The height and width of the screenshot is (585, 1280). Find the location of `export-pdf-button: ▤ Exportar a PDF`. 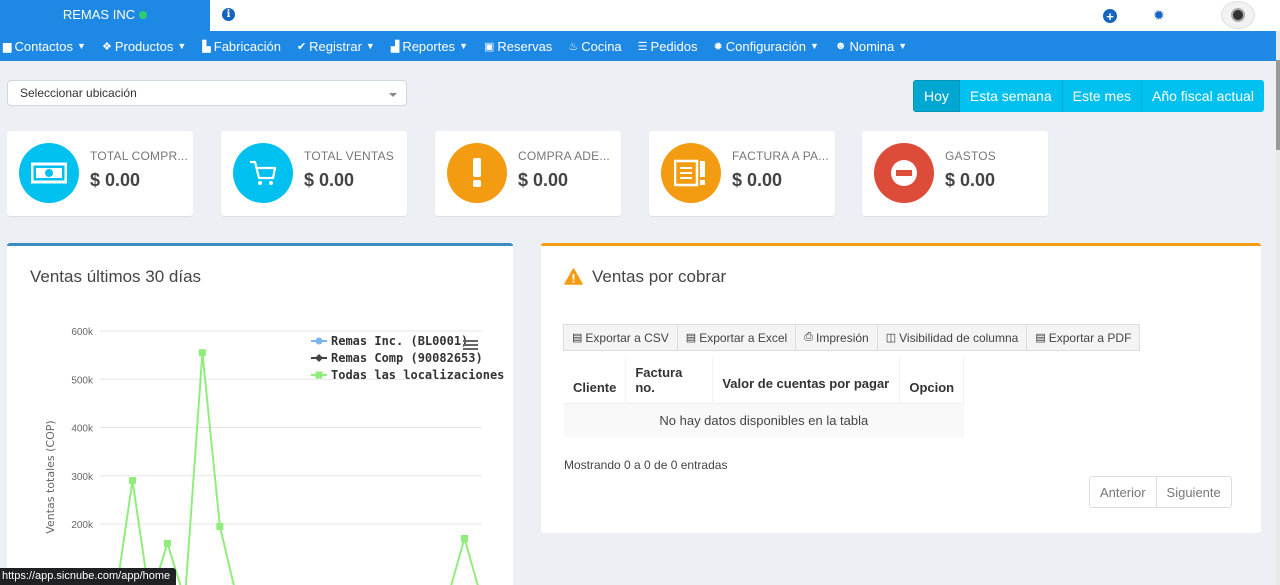

export-pdf-button: ▤ Exportar a PDF is located at coordinates (1083, 337).